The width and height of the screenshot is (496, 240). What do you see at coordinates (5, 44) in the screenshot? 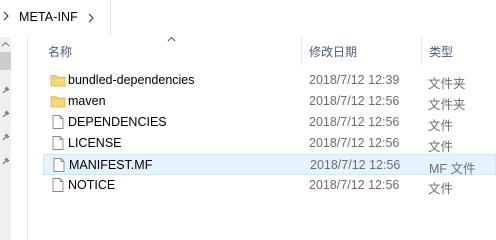
I see `scroll-up-arrow-icon` at bounding box center [5, 44].